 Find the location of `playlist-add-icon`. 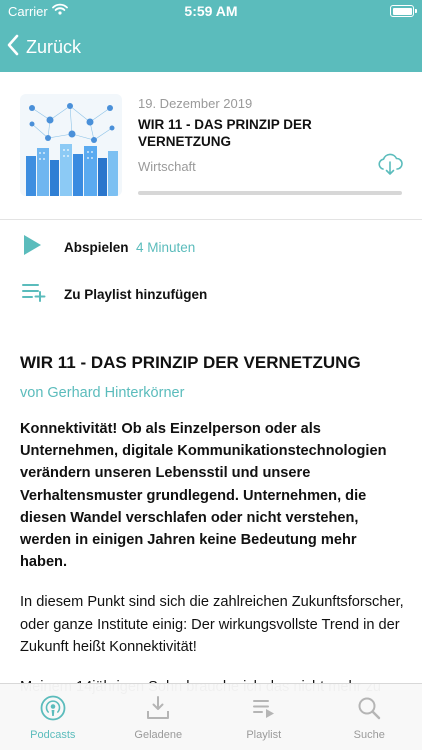

playlist-add-icon is located at coordinates (34, 294).